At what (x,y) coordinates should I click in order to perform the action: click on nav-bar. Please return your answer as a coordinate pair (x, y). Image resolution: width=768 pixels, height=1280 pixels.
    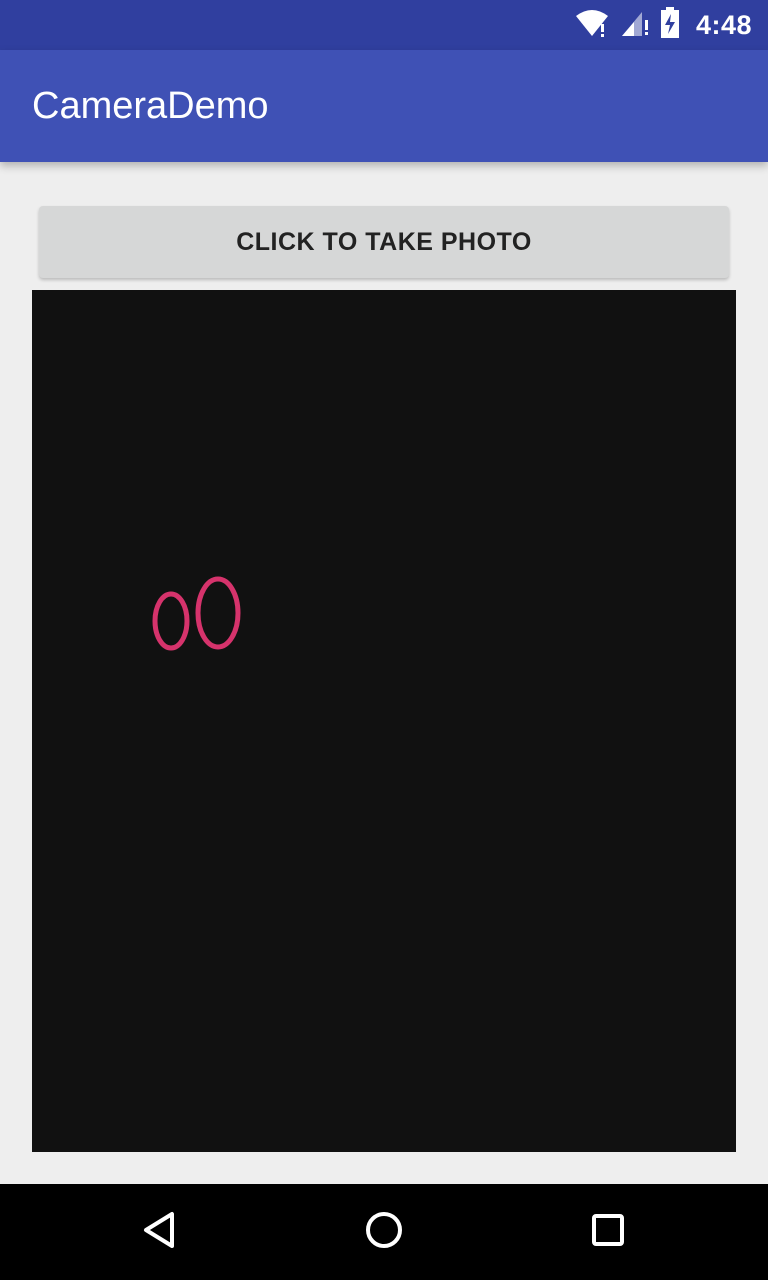
    Looking at the image, I should click on (384, 1232).